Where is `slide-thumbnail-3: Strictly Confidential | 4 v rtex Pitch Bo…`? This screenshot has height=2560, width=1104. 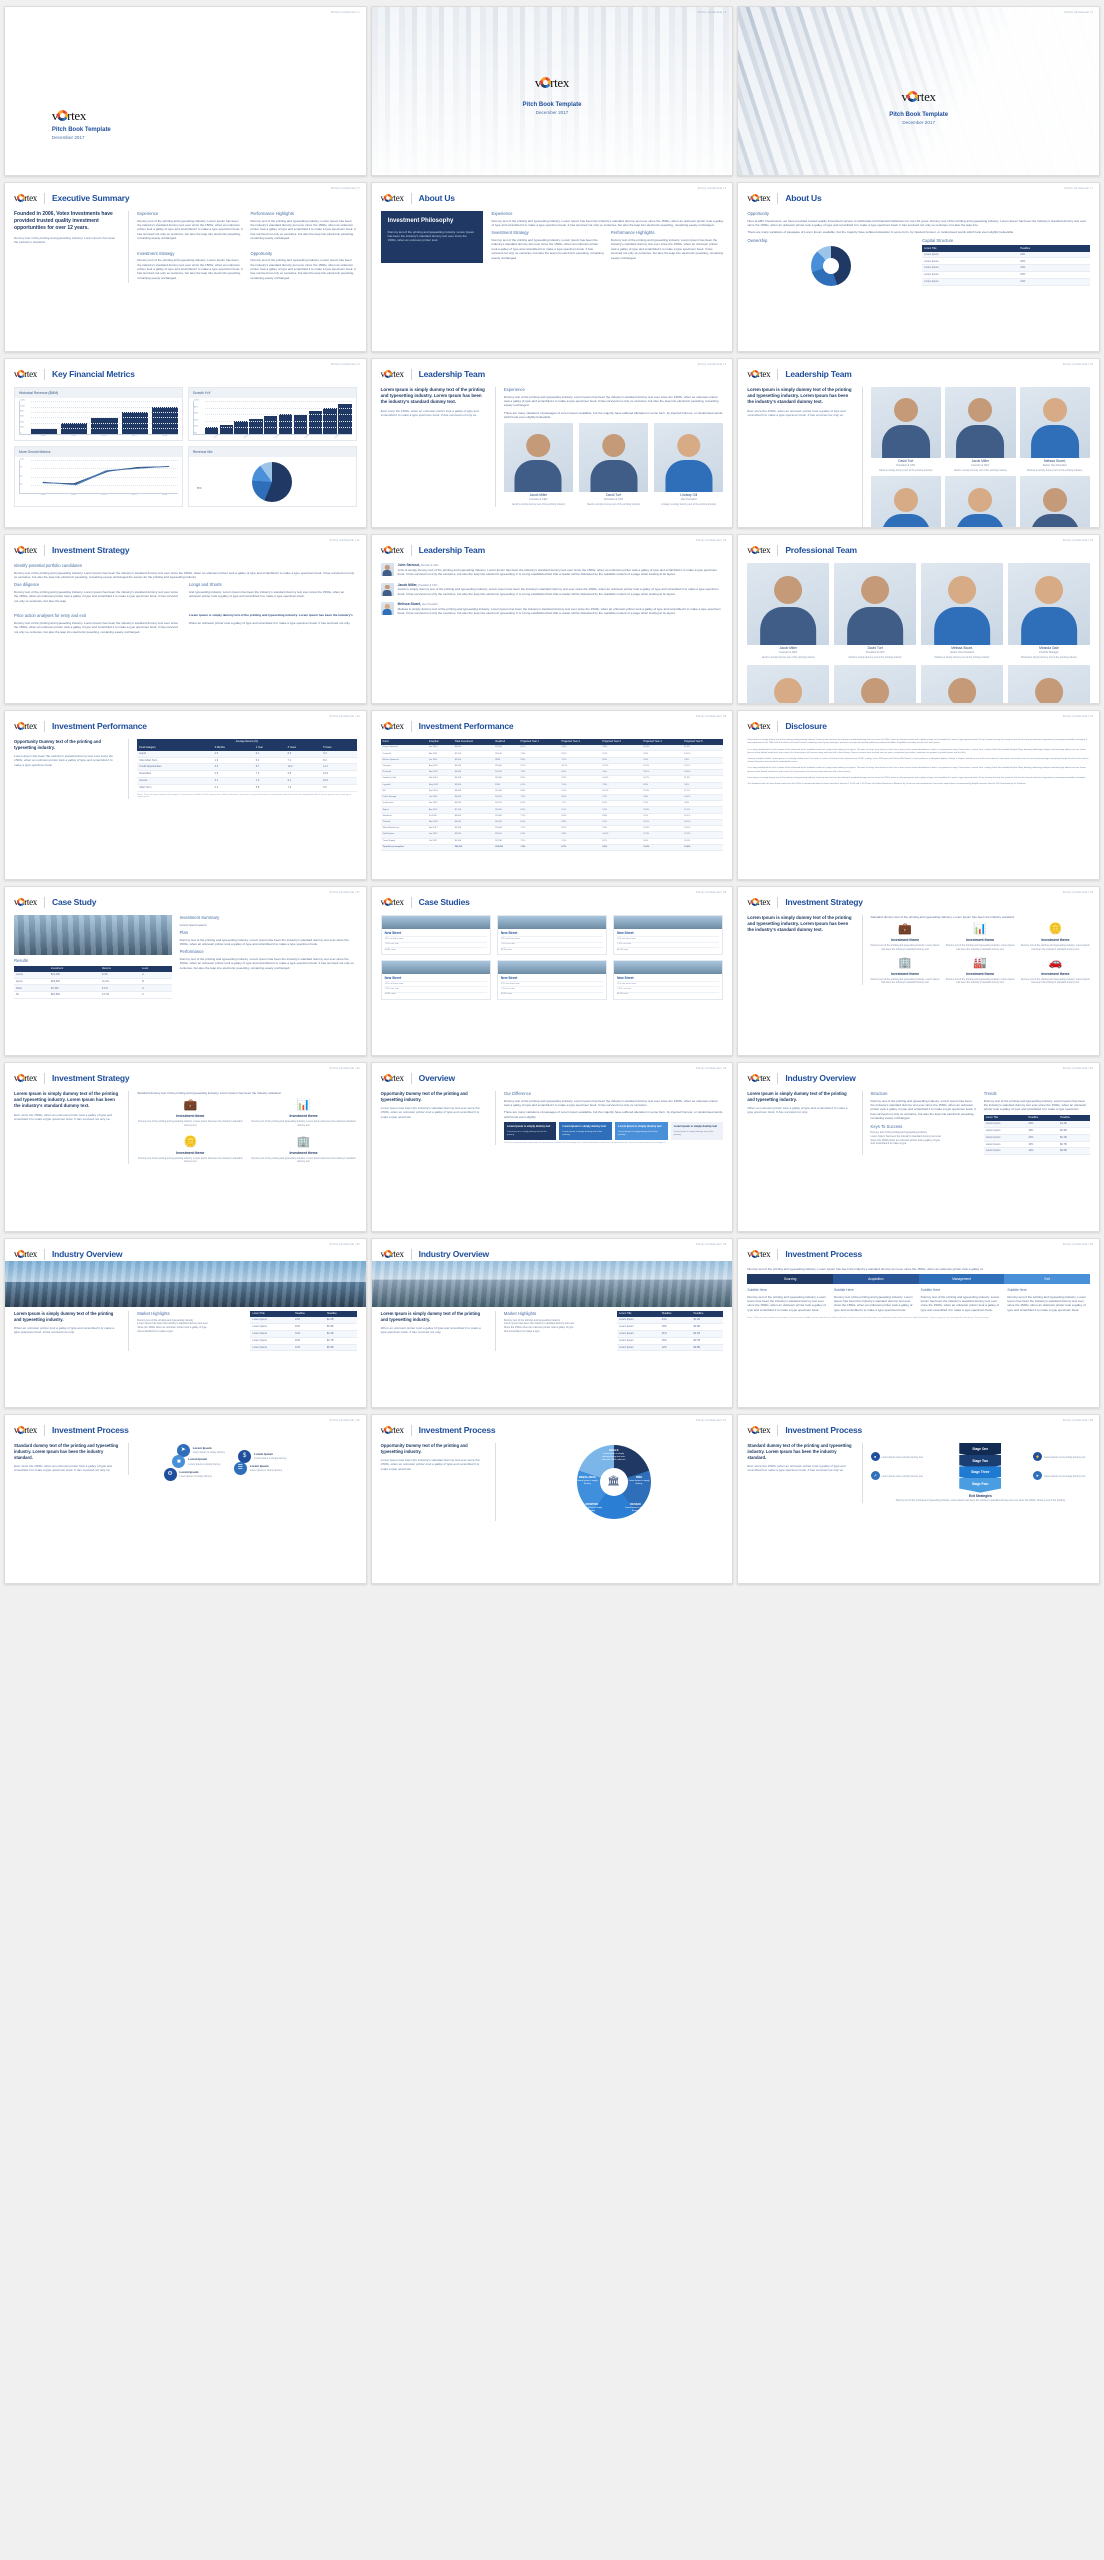
slide-thumbnail-3: Strictly Confidential | 4 v rtex Pitch Bo… is located at coordinates (918, 91).